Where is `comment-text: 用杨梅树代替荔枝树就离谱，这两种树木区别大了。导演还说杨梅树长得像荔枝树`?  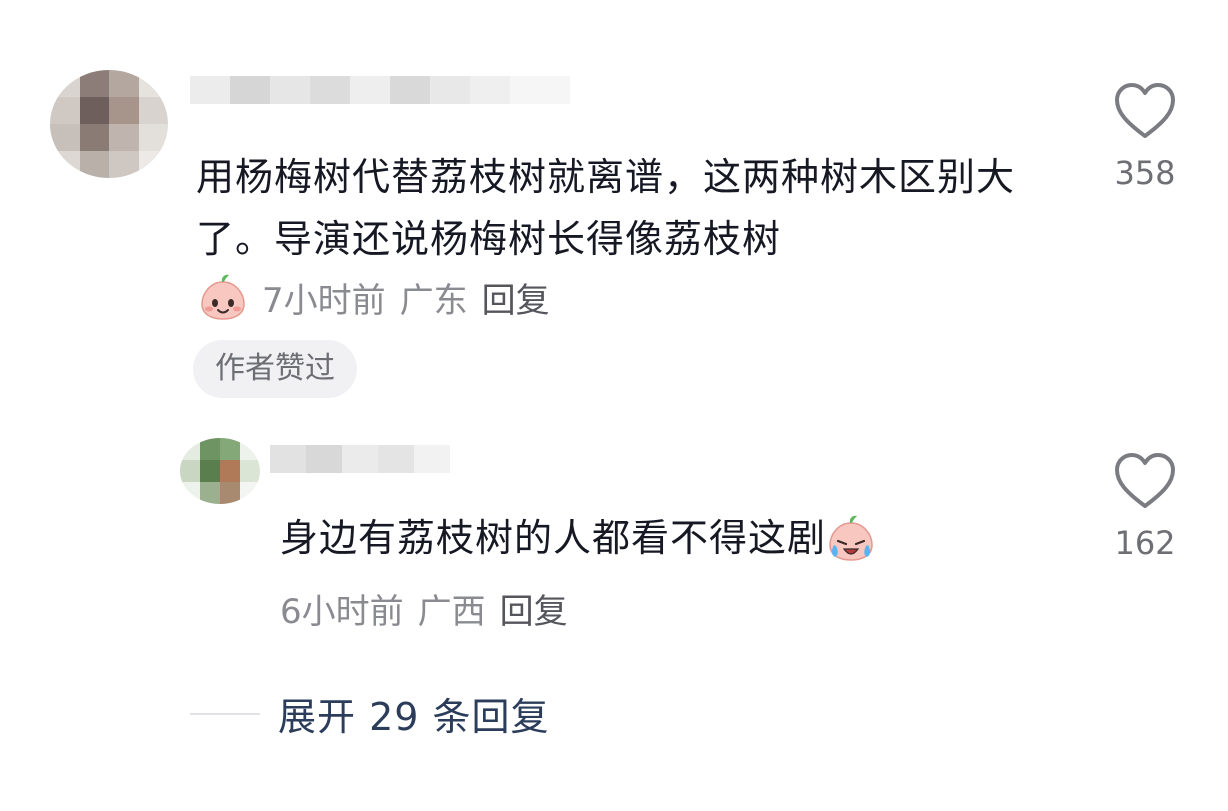 comment-text: 用杨梅树代替荔枝树就离谱，这两种树木区别大了。导演还说杨梅树长得像荔枝树 is located at coordinates (606, 208).